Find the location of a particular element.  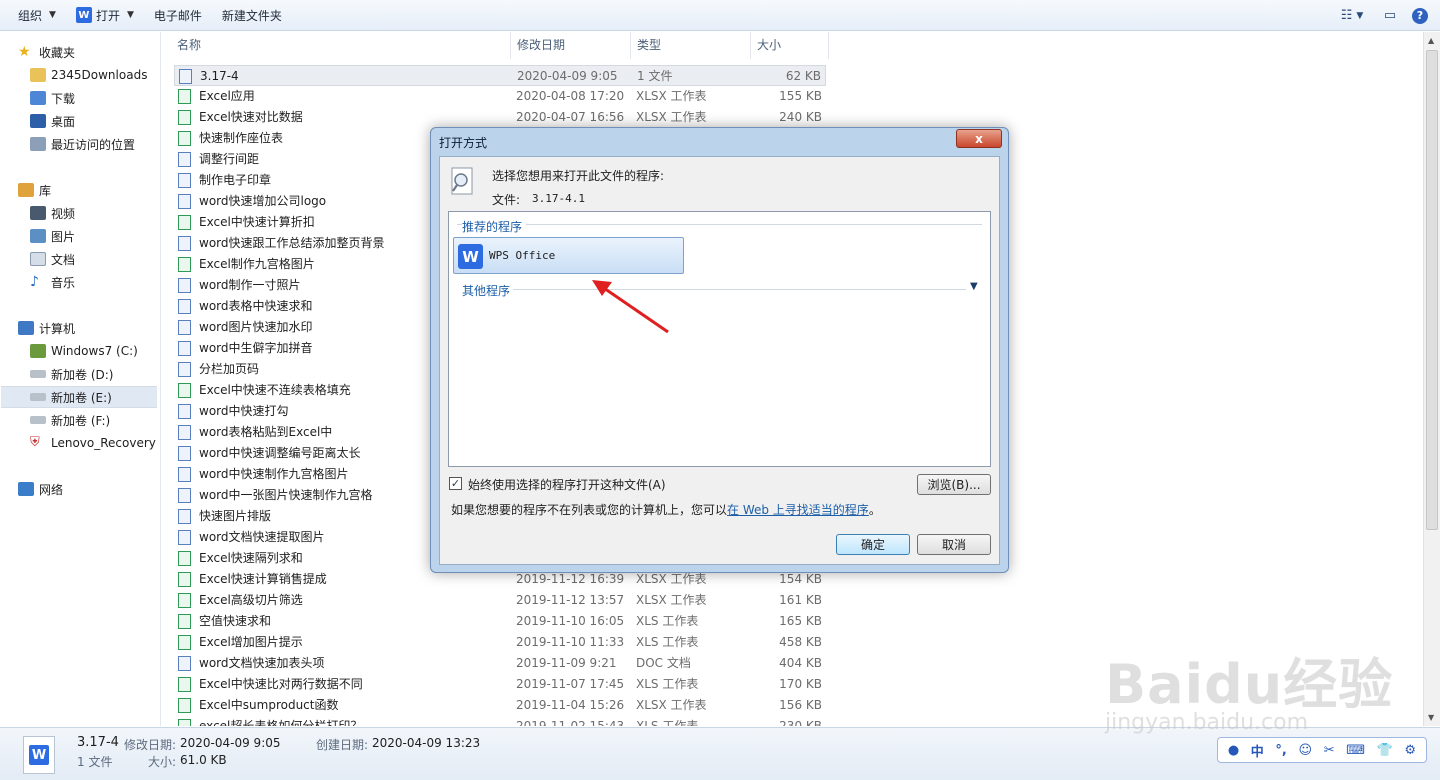

detail-created-value: 2020-04-09 13:23 is located at coordinates (426, 743).